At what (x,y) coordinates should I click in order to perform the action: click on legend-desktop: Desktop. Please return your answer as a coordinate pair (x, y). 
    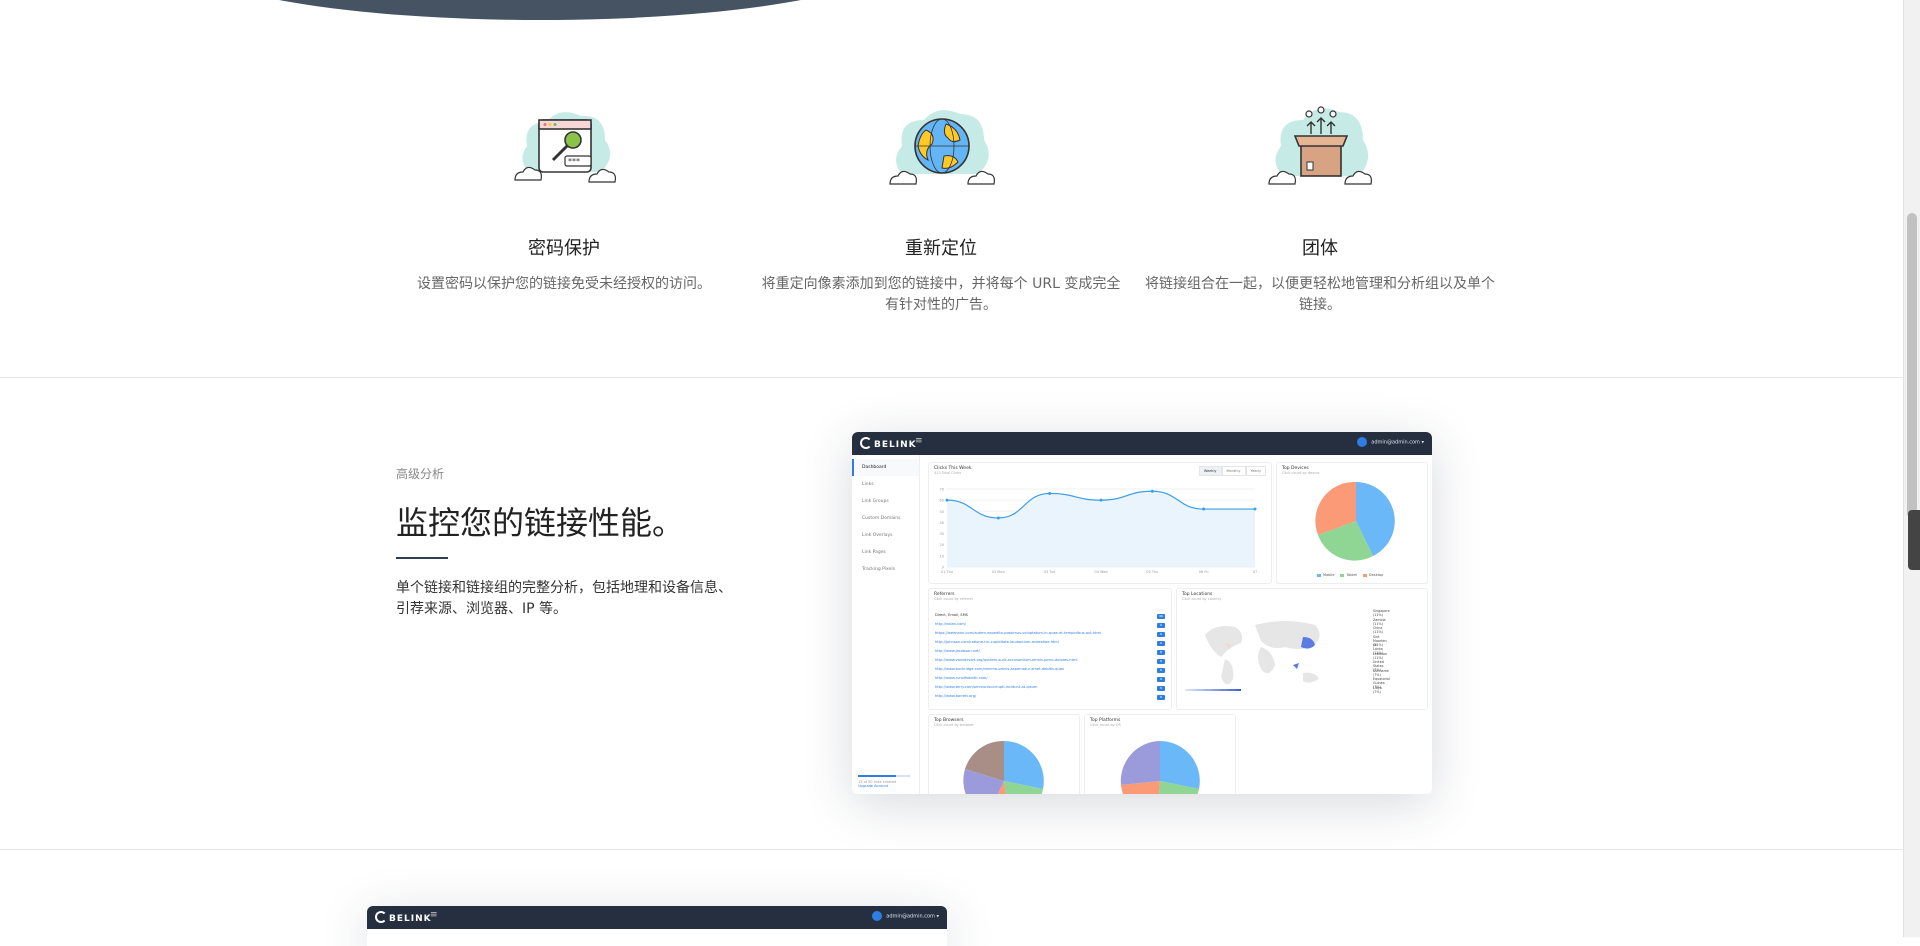
    Looking at the image, I should click on (1372, 575).